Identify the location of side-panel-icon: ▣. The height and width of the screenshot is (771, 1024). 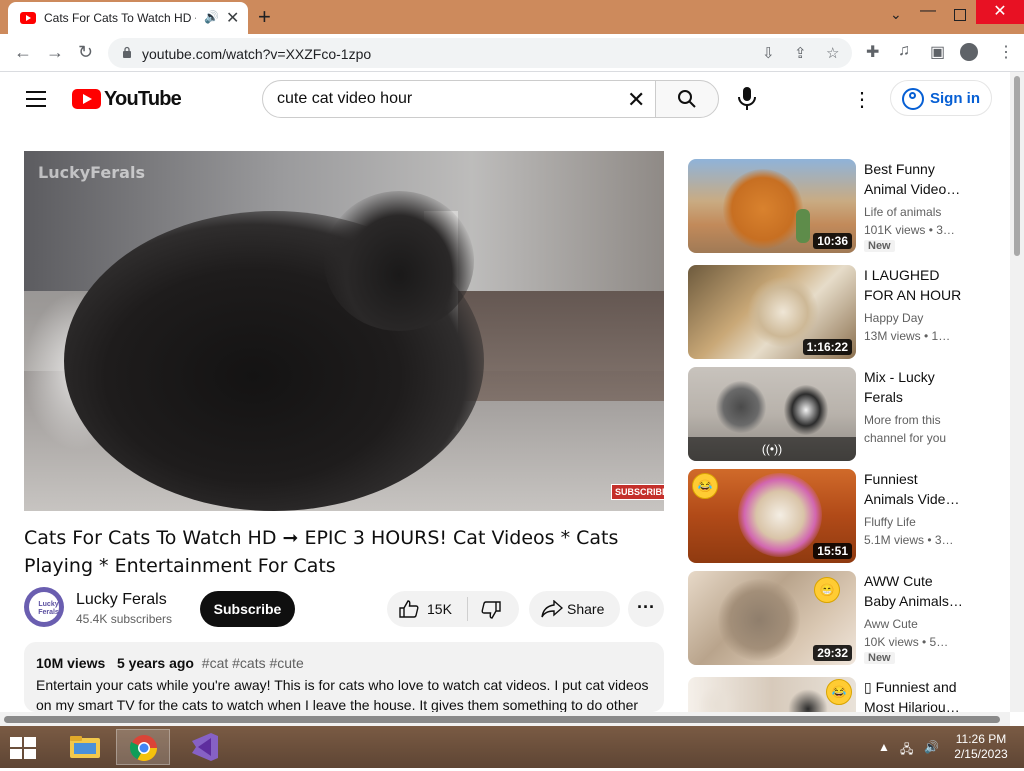
(937, 52).